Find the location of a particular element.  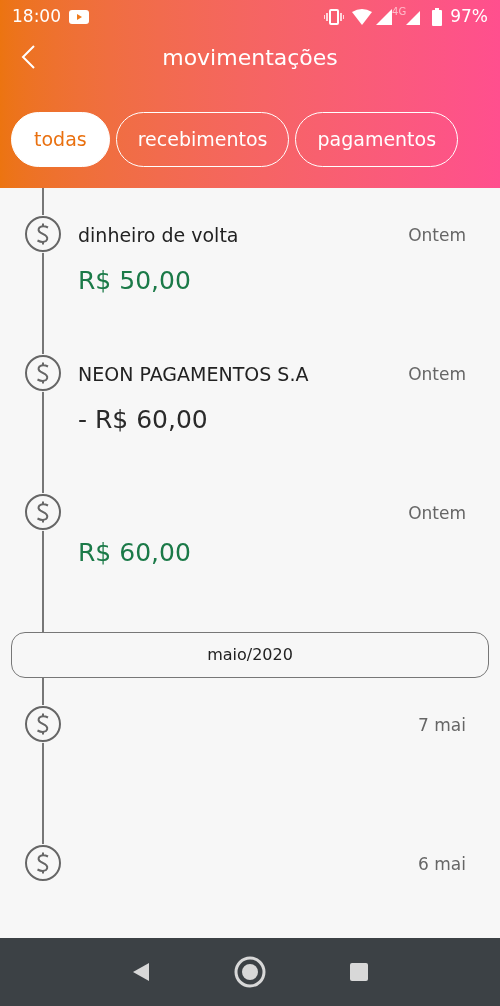

video-app-icon is located at coordinates (79, 17).